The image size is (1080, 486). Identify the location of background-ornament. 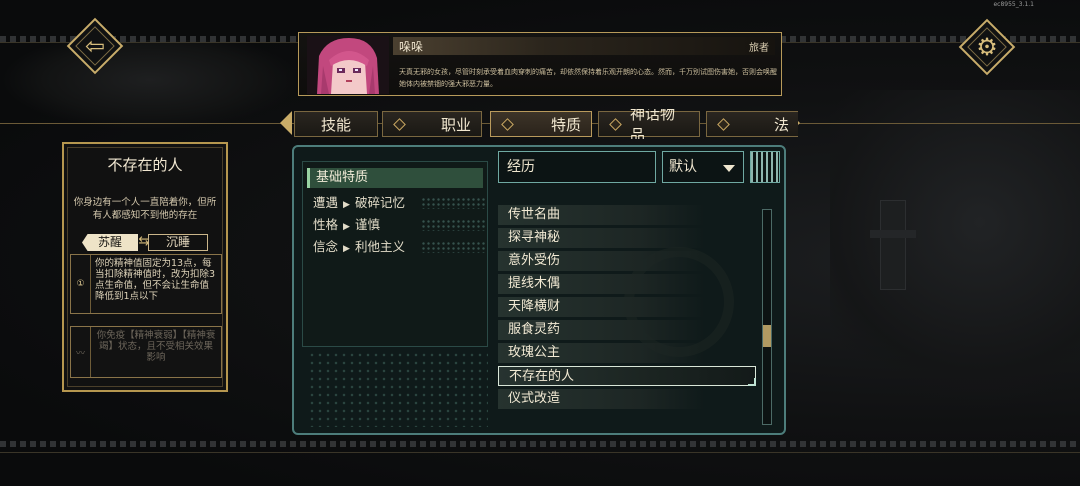
(150, 85).